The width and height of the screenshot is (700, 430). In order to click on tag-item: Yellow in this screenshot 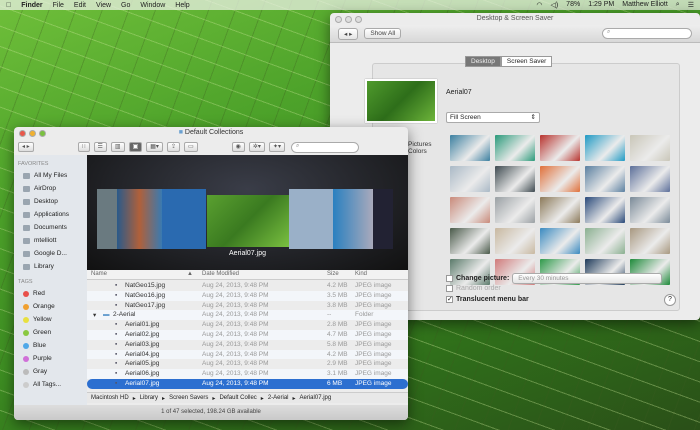, I will do `click(50, 319)`.